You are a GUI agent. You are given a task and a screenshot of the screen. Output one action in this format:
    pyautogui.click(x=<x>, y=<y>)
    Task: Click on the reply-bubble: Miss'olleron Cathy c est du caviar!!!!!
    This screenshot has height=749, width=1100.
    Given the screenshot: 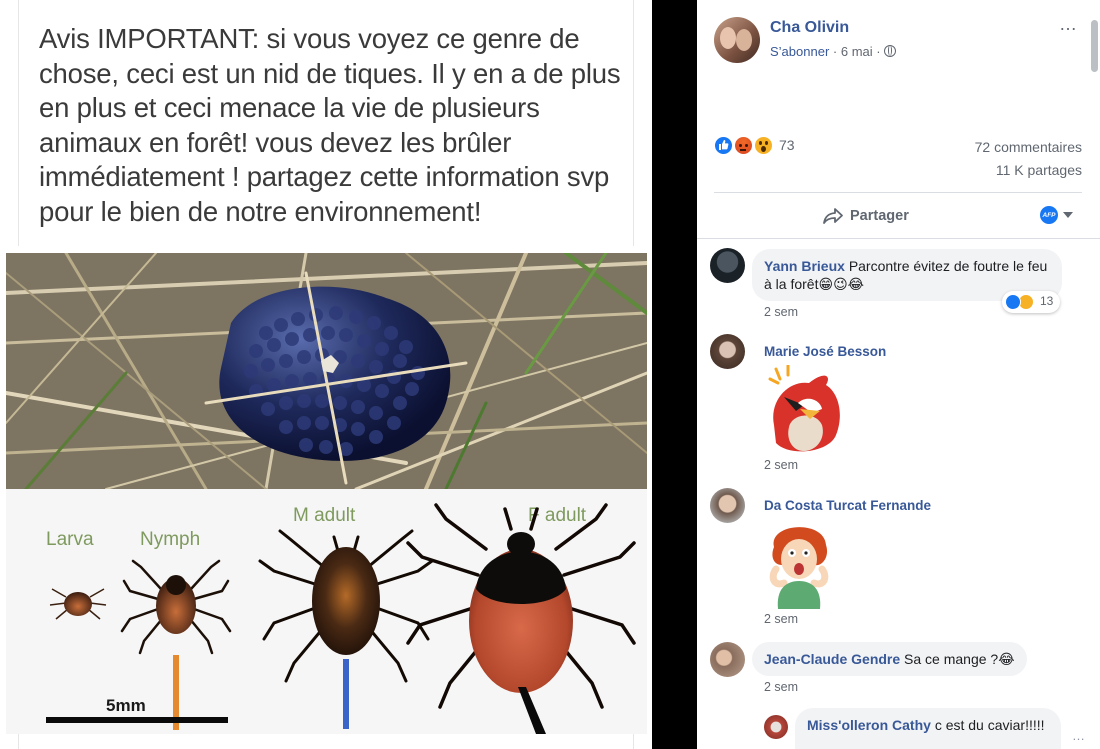 What is the action you would take?
    pyautogui.click(x=928, y=728)
    